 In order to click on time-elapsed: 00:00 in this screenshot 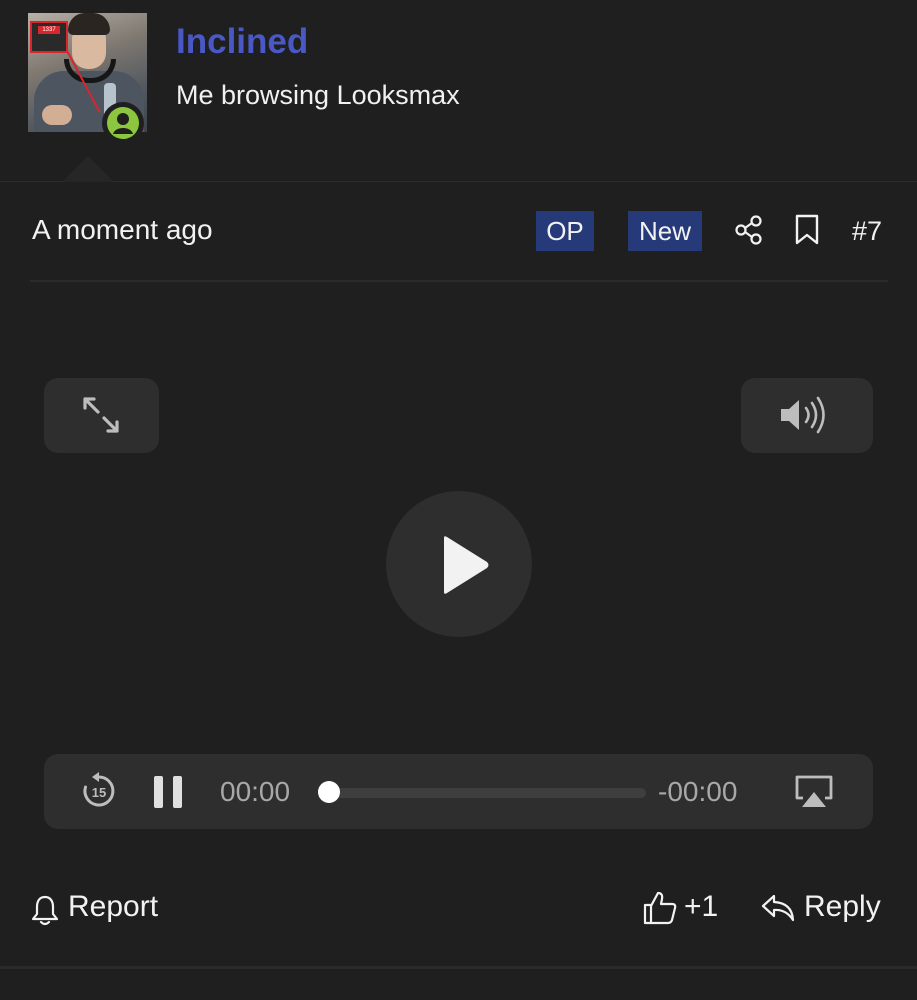, I will do `click(255, 791)`.